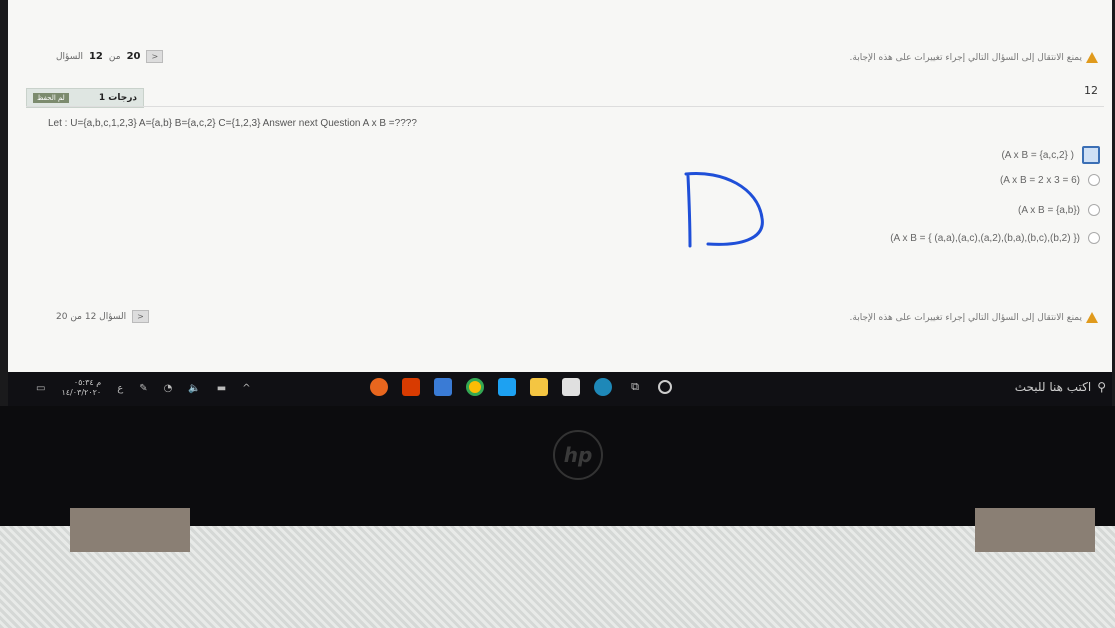 The height and width of the screenshot is (628, 1115). What do you see at coordinates (117, 98) in the screenshot?
I see `points-label: 1 درجات` at bounding box center [117, 98].